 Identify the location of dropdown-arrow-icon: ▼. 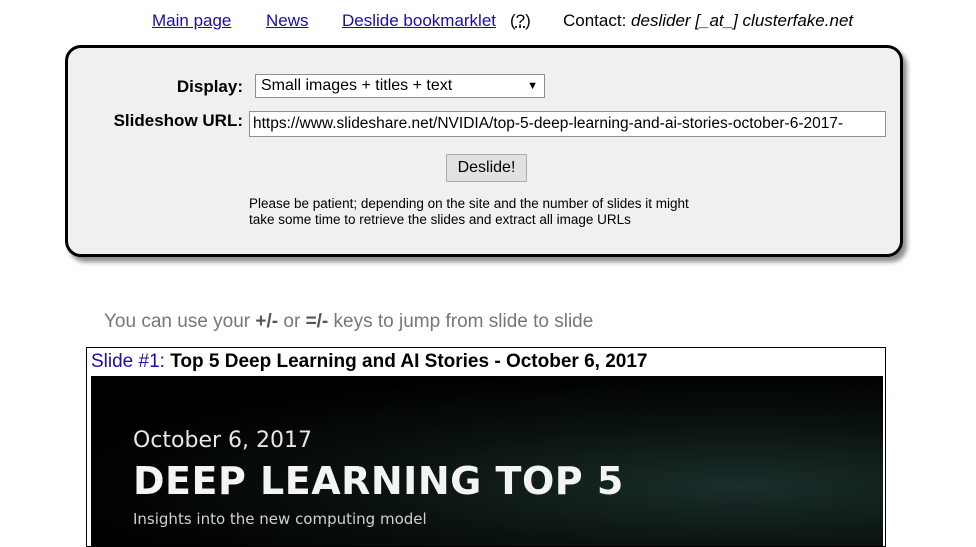
(532, 86).